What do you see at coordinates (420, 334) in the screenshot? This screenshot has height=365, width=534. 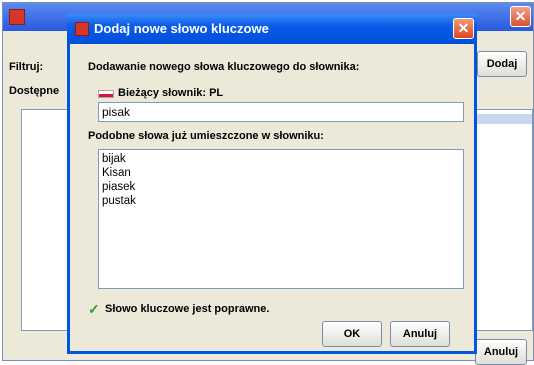 I see `dialog-cancel-button: Anuluj` at bounding box center [420, 334].